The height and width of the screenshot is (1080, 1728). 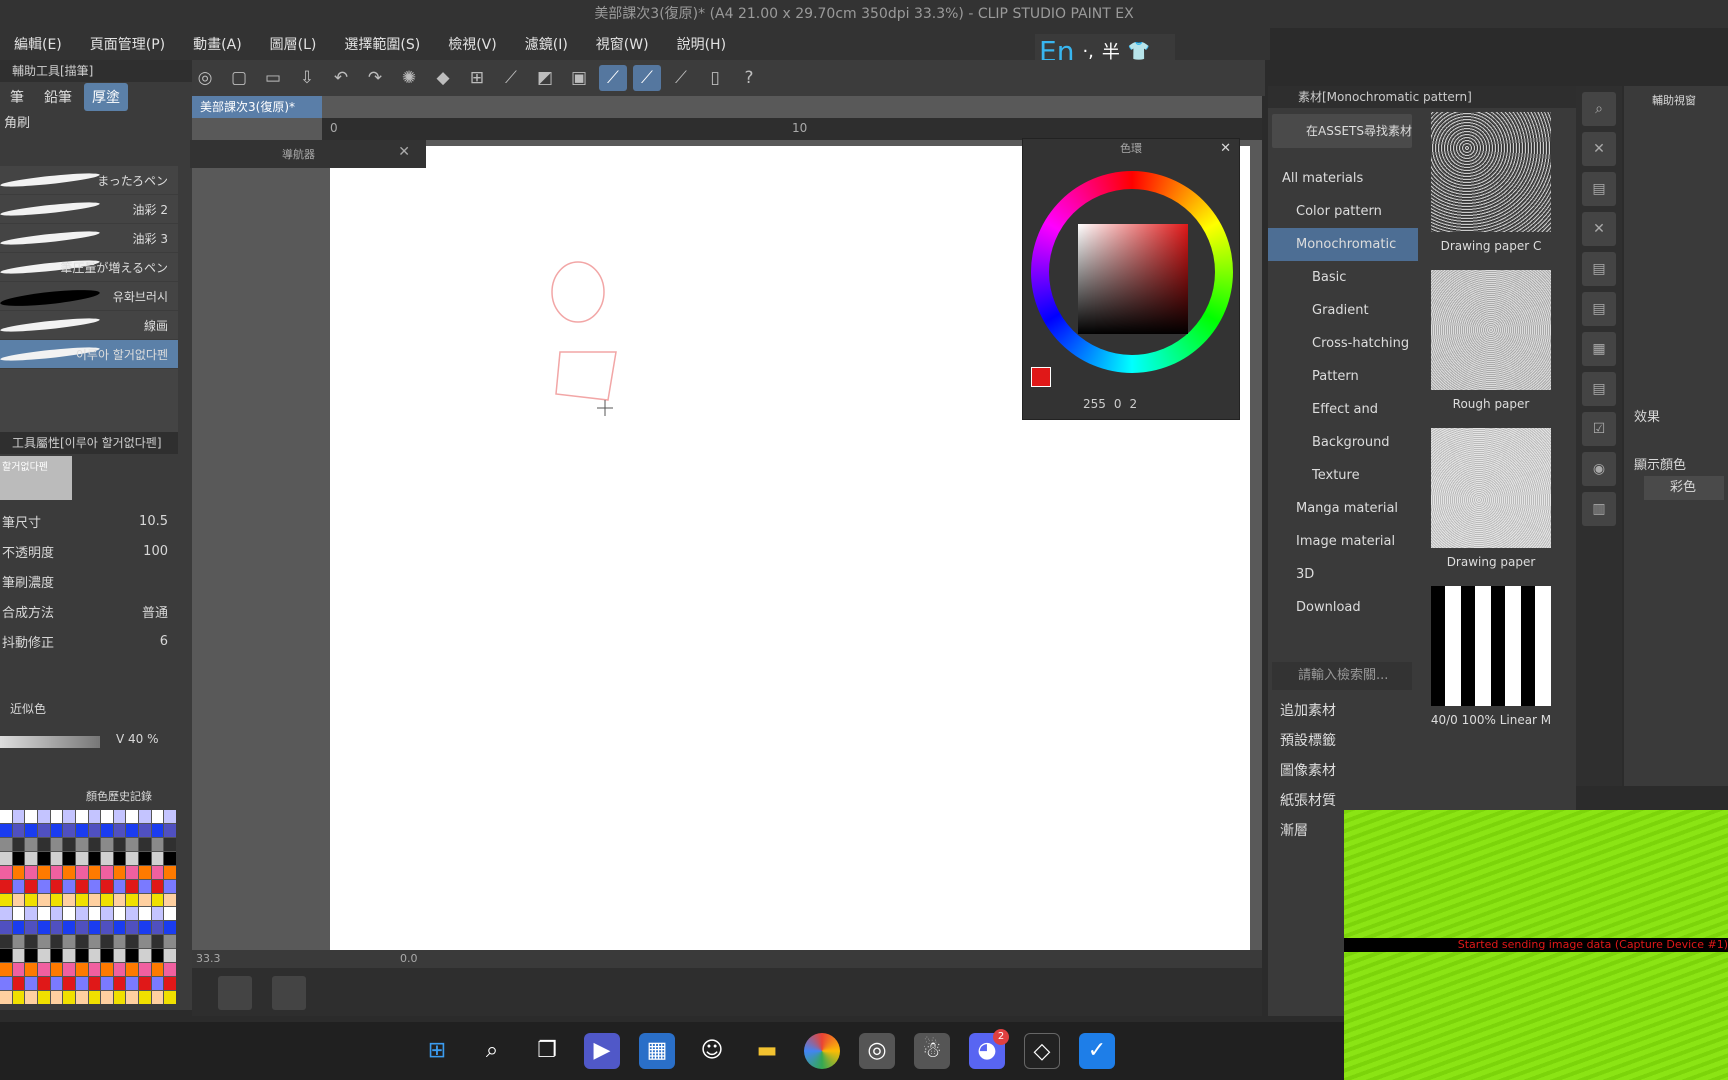 I want to click on rotation-value: 0.0, so click(x=409, y=958).